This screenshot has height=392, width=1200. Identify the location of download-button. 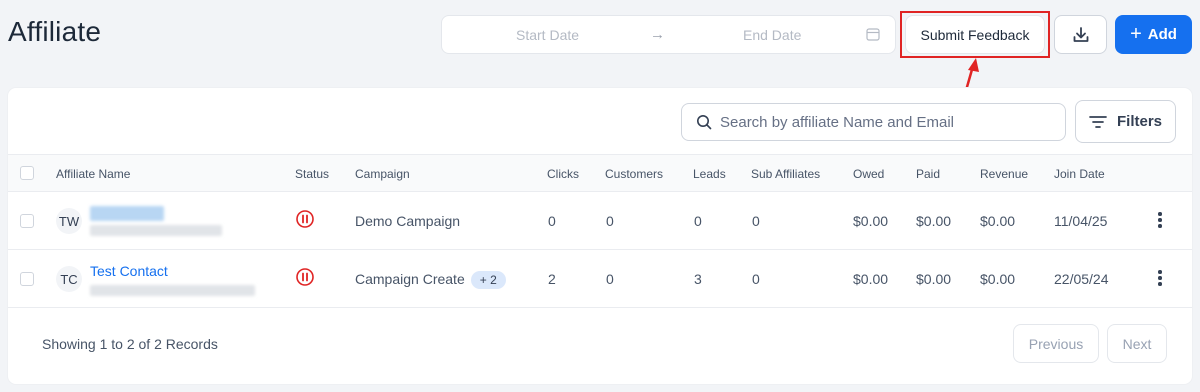
(1080, 34).